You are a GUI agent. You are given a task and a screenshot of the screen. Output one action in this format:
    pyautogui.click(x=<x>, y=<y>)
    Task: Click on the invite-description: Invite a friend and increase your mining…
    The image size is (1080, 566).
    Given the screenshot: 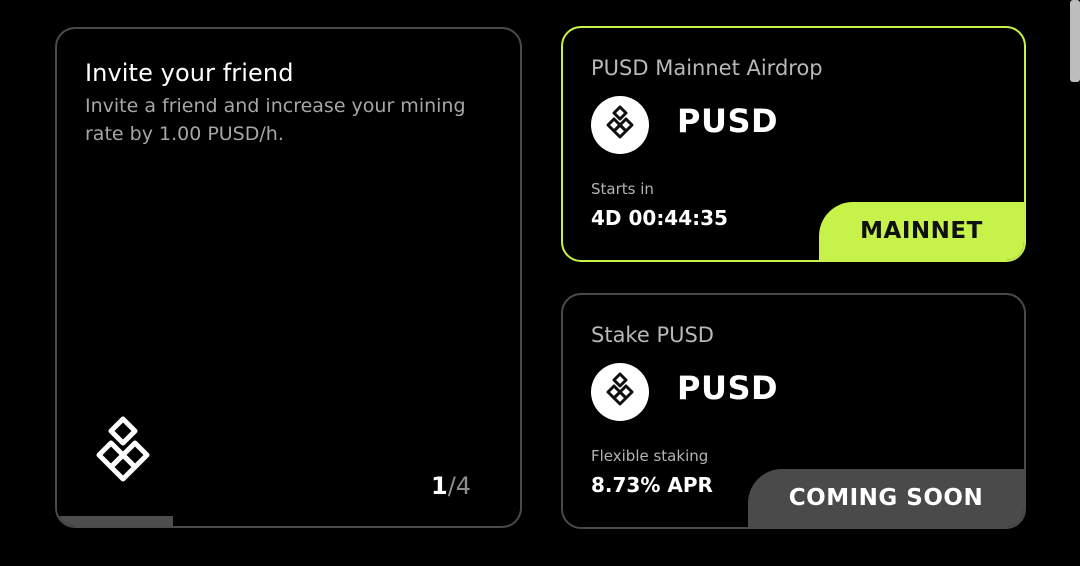 What is the action you would take?
    pyautogui.click(x=275, y=120)
    